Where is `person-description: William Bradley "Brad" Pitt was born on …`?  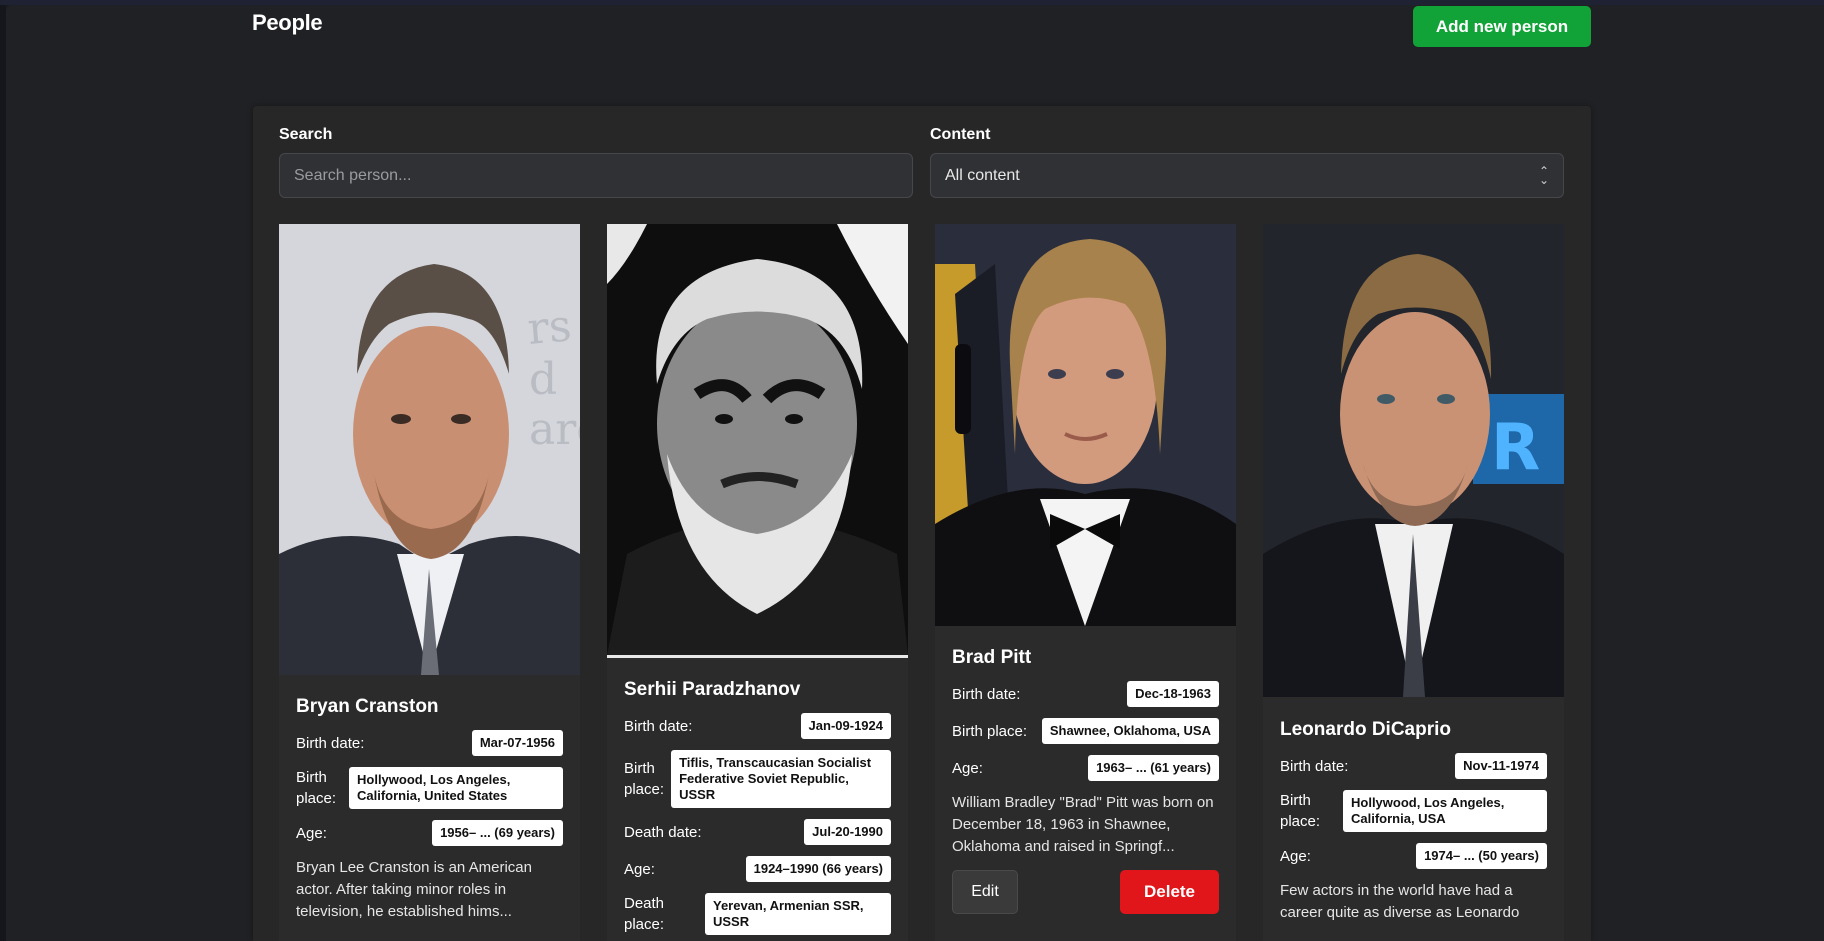 person-description: William Bradley "Brad" Pitt was born on … is located at coordinates (1083, 824).